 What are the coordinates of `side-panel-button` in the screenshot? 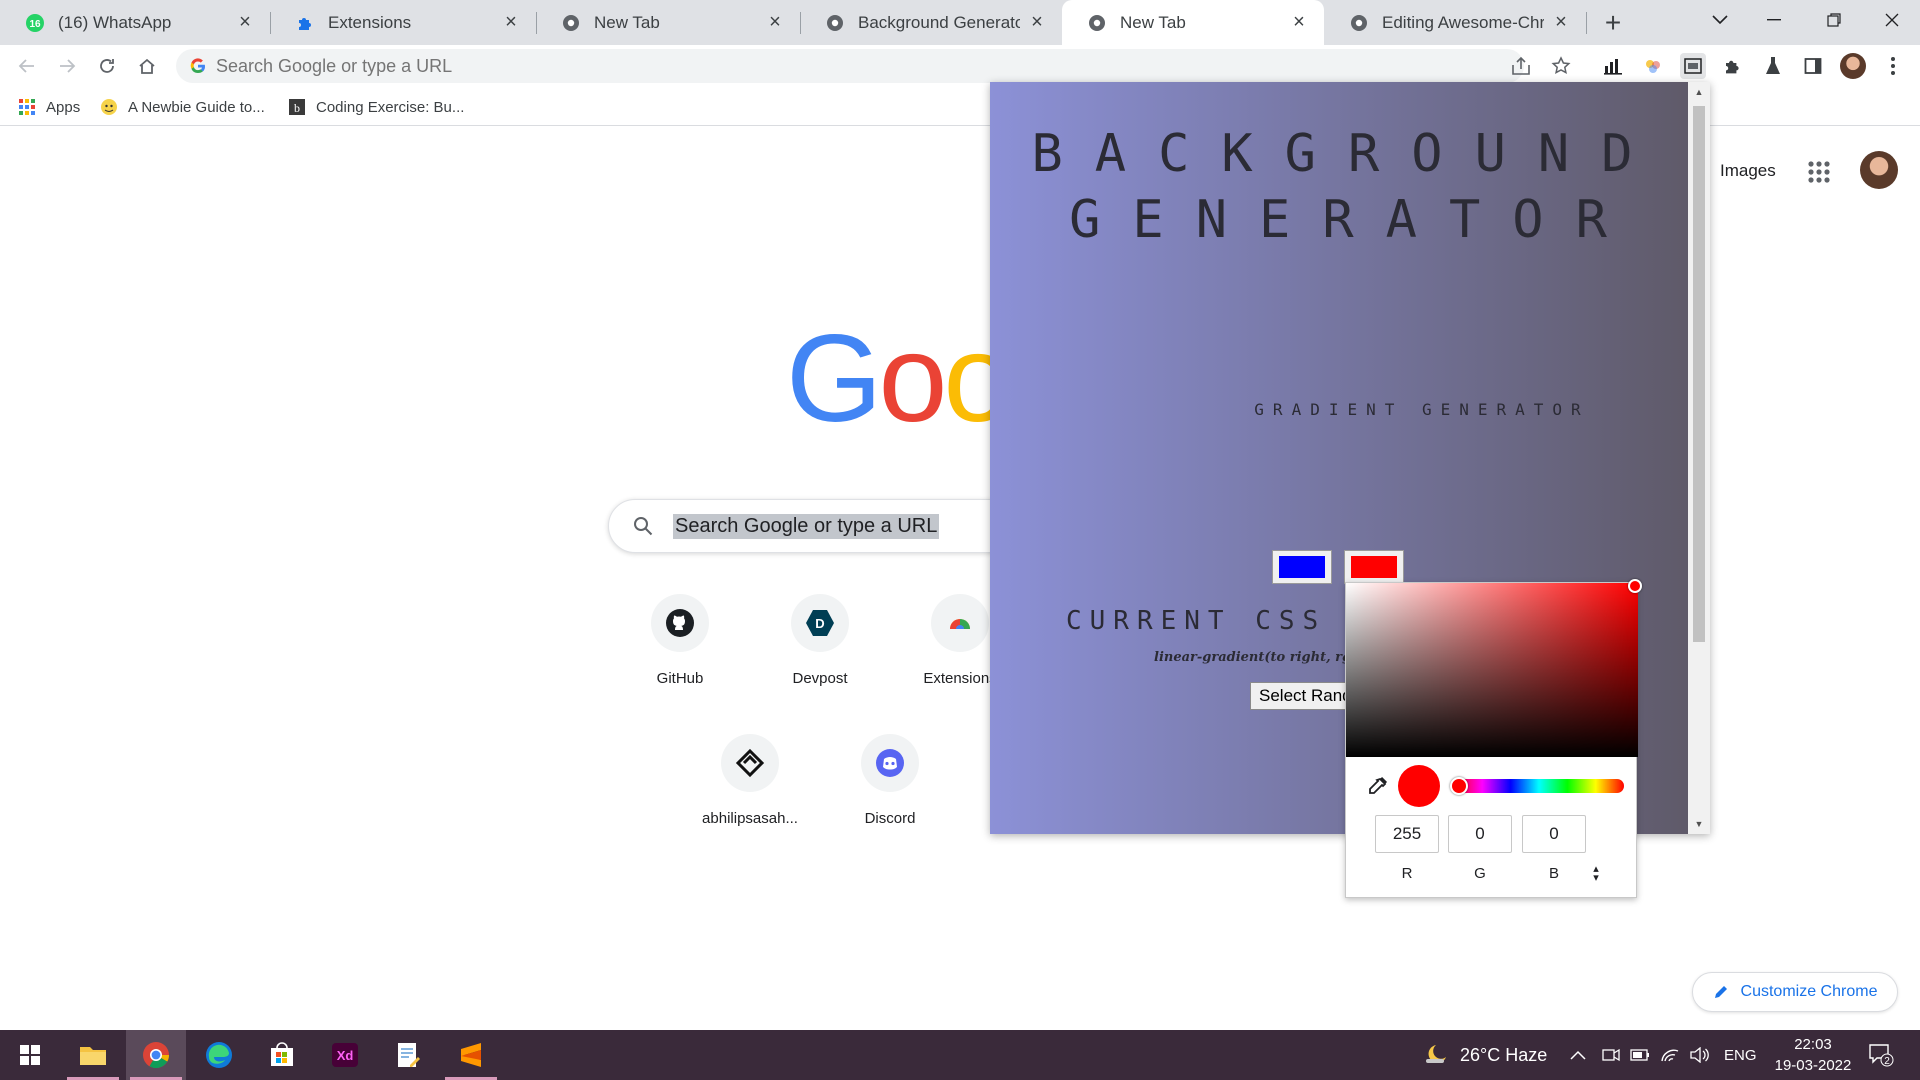 It's located at (1813, 66).